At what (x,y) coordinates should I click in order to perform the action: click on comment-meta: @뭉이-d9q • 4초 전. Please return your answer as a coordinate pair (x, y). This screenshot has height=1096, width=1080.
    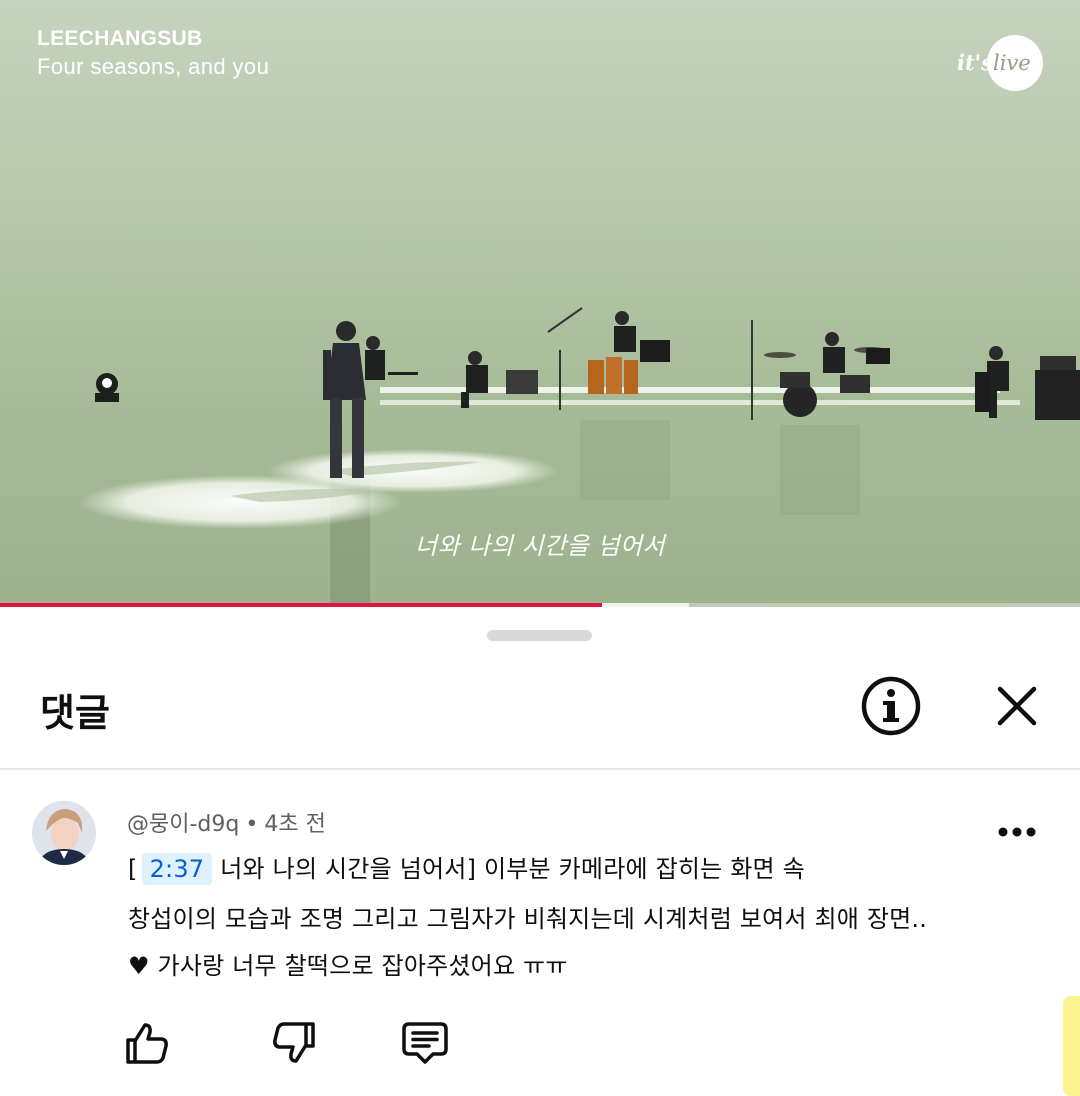
    Looking at the image, I should click on (226, 822).